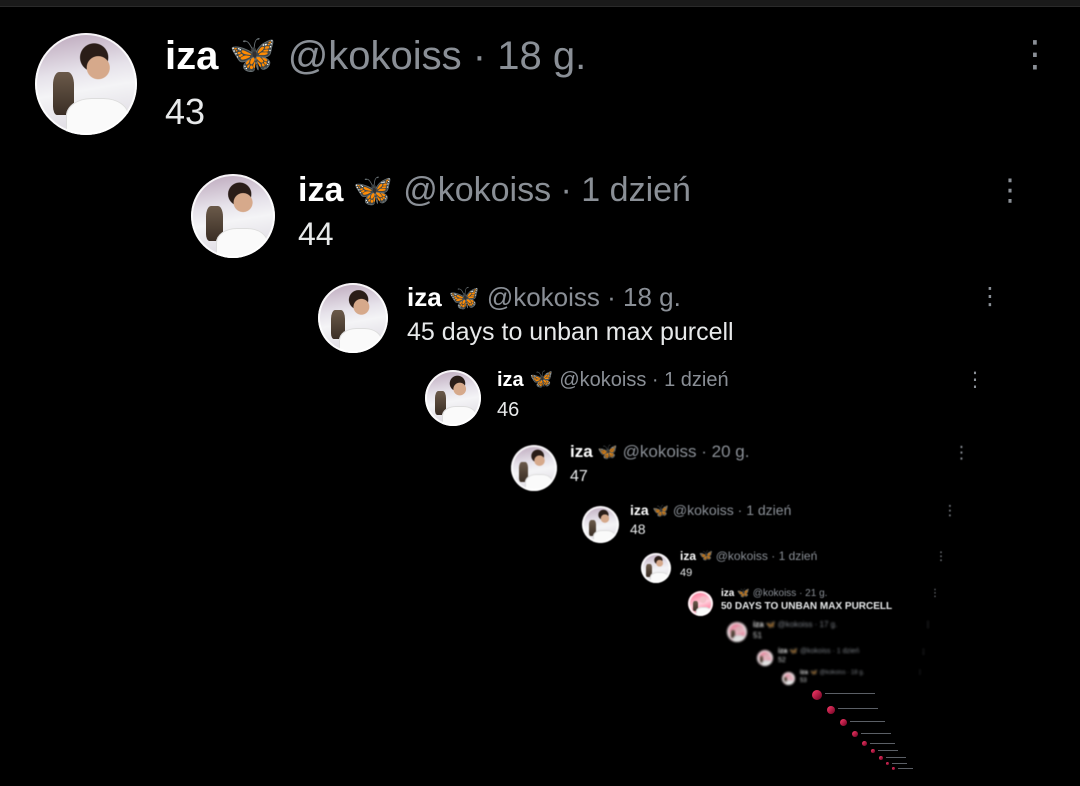 The width and height of the screenshot is (1080, 786). Describe the element at coordinates (790, 594) in the screenshot. I see `handle-timestamp: @kokoiss · 21 g.` at that location.